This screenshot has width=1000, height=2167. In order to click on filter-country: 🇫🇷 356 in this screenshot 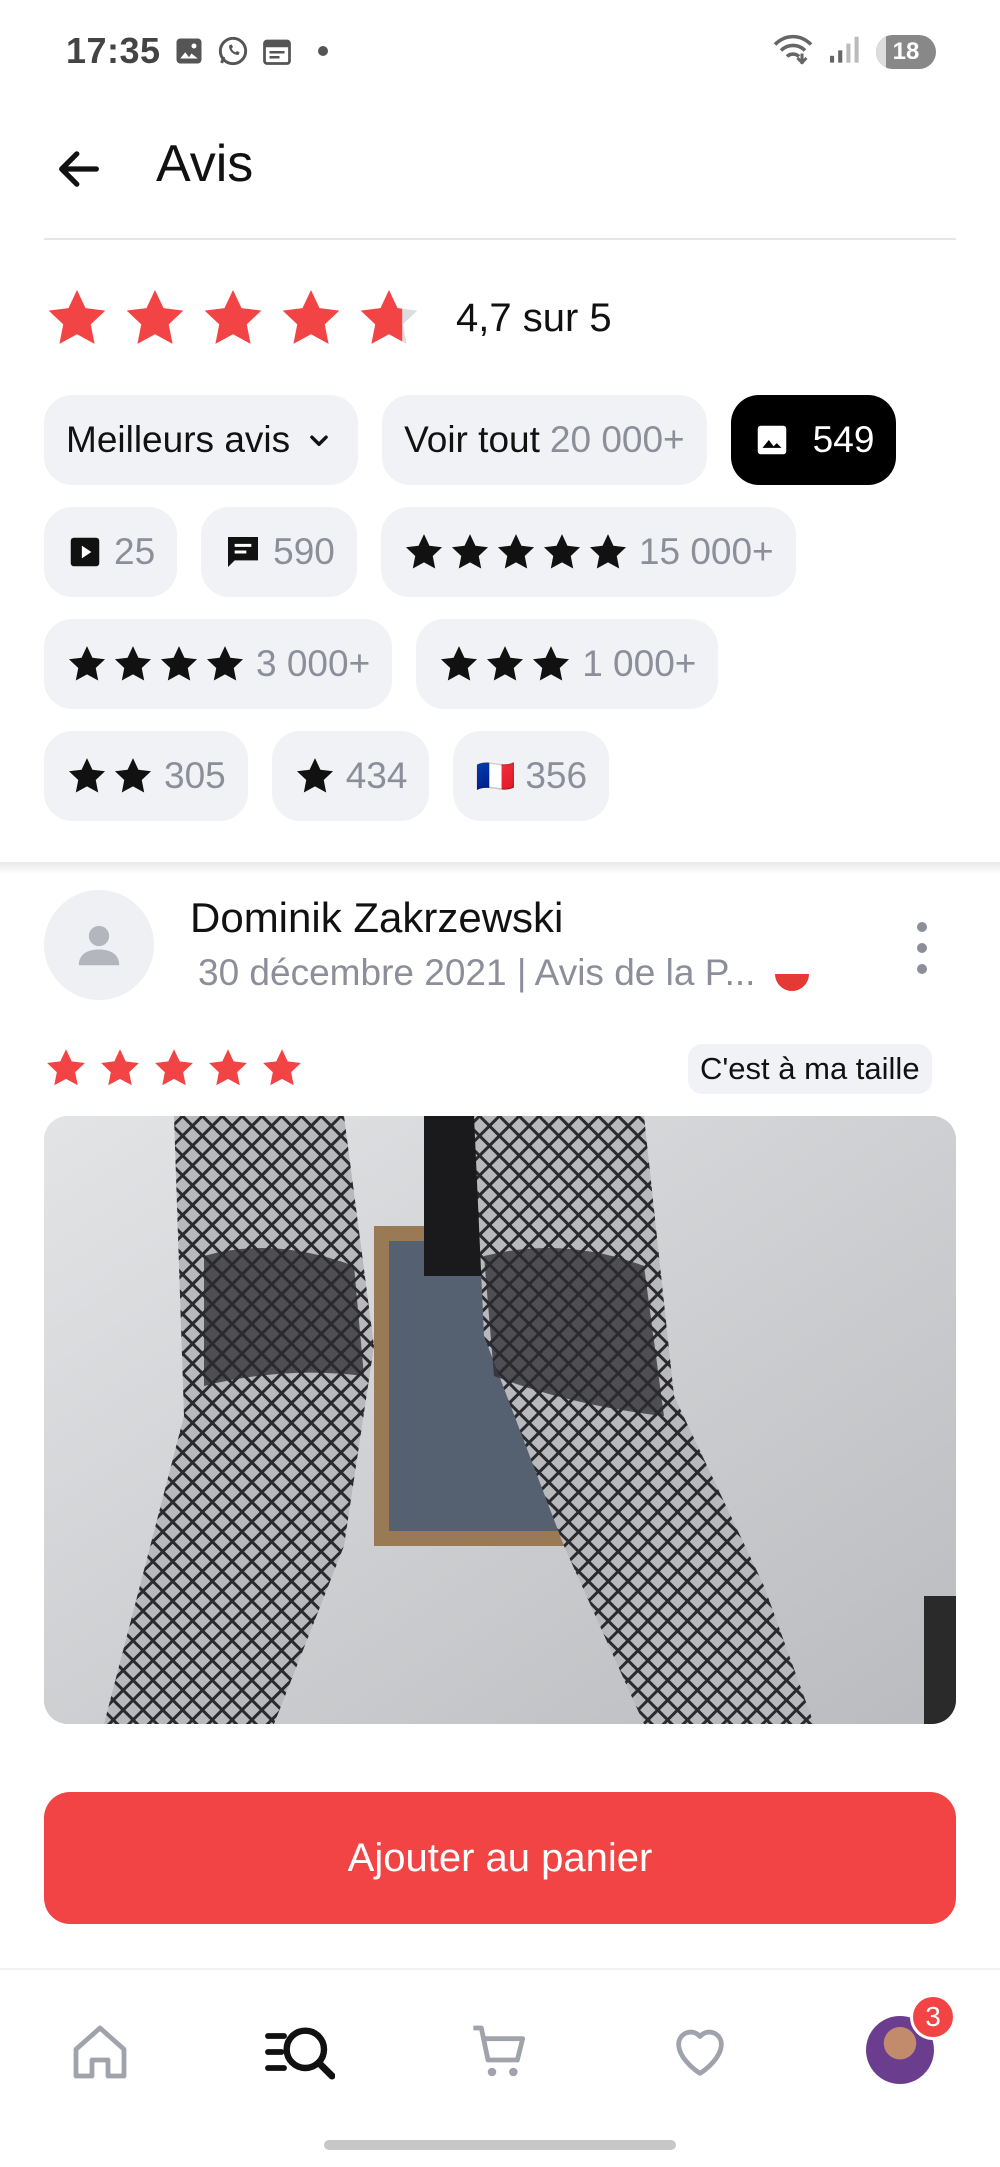, I will do `click(531, 776)`.